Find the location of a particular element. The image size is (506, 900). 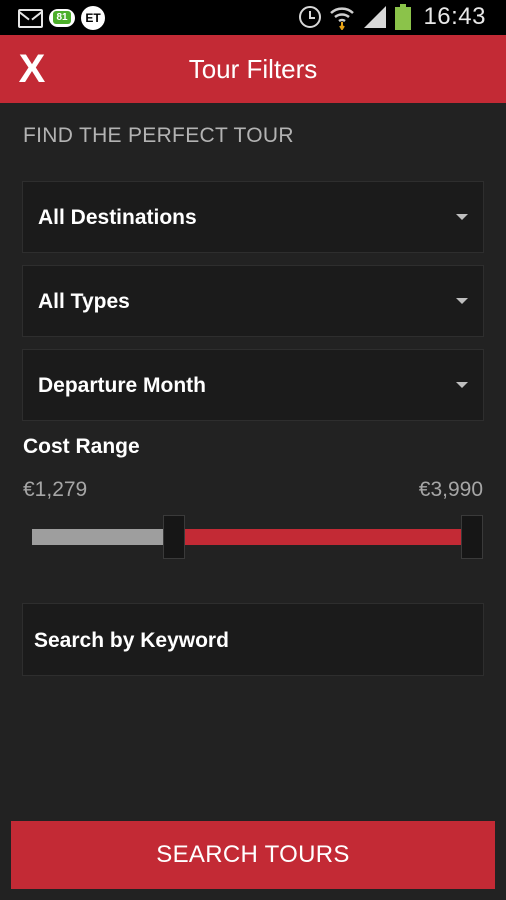

slider-track-selected is located at coordinates (323, 537).